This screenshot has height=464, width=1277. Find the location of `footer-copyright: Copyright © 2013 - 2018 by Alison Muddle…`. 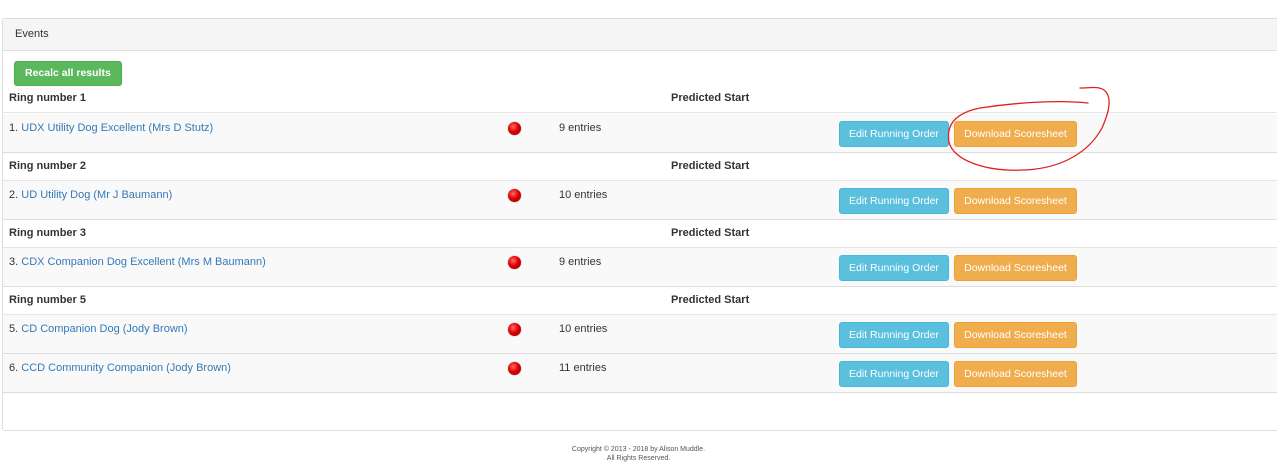

footer-copyright: Copyright © 2013 - 2018 by Alison Muddle… is located at coordinates (638, 449).